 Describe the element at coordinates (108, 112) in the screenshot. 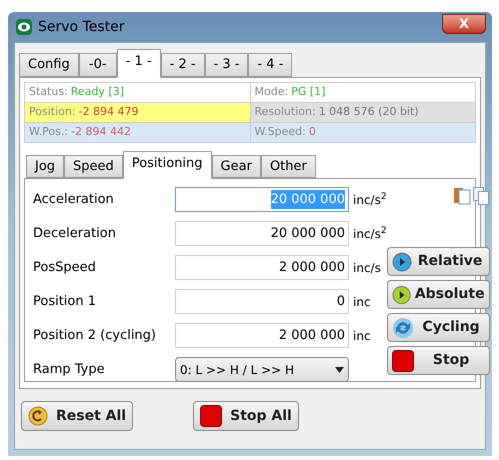

I see `info-value: -2 894 479` at that location.